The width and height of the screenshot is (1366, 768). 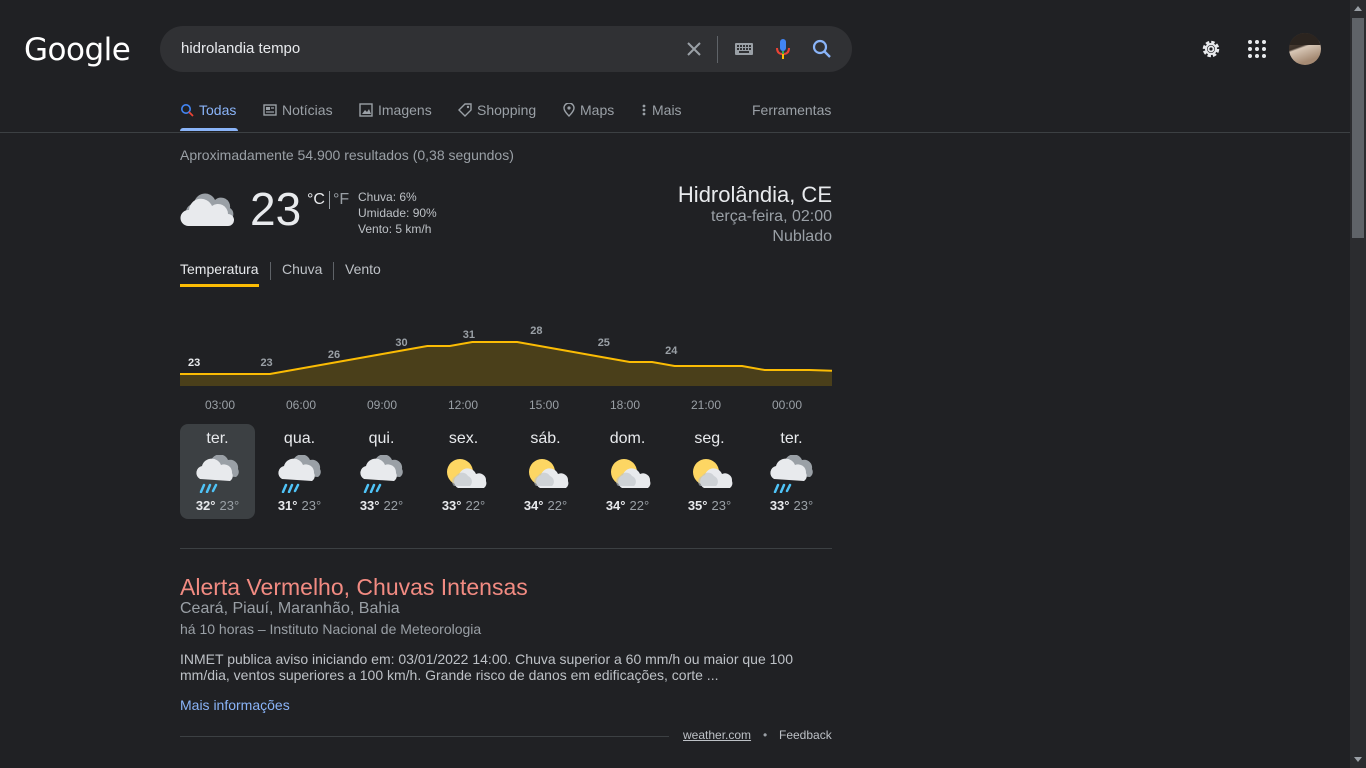 I want to click on temperature-value-label: 31, so click(x=469, y=335).